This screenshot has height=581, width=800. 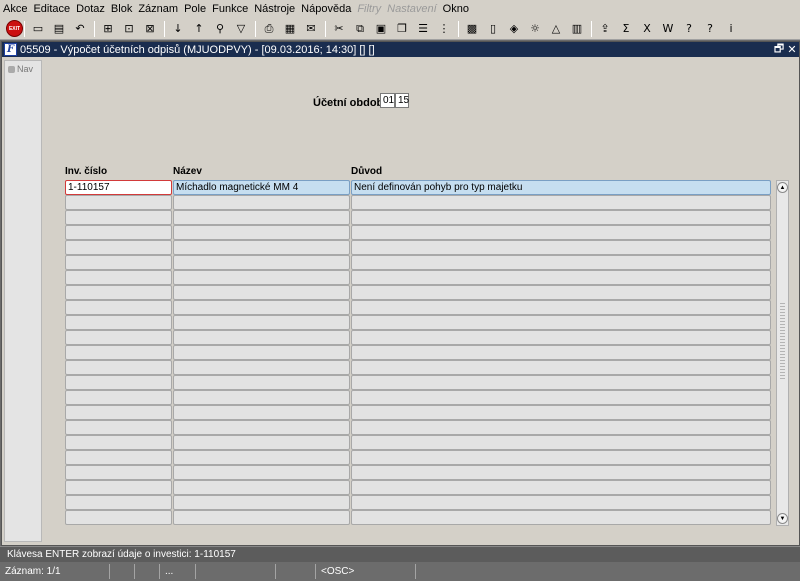 What do you see at coordinates (381, 29) in the screenshot?
I see `paste-icon: ▣` at bounding box center [381, 29].